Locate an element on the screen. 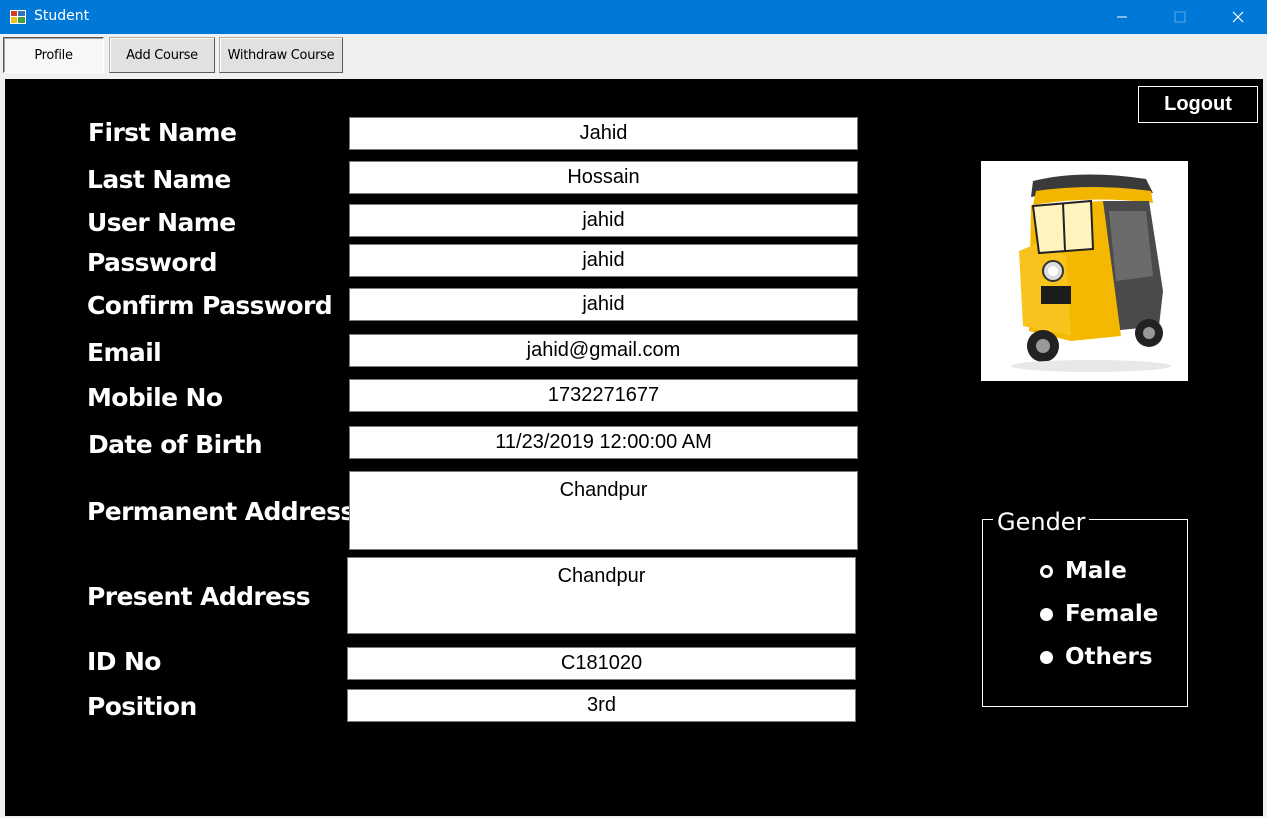 The height and width of the screenshot is (818, 1267). email-label: Email is located at coordinates (124, 352).